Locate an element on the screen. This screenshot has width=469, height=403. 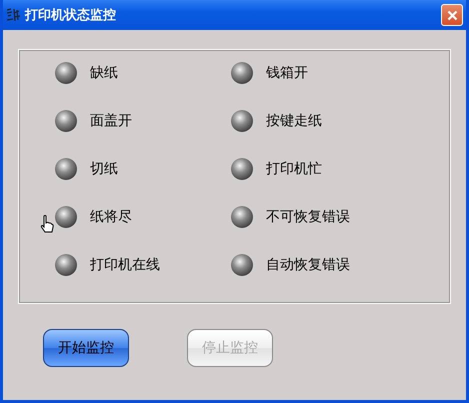
close-button is located at coordinates (452, 15).